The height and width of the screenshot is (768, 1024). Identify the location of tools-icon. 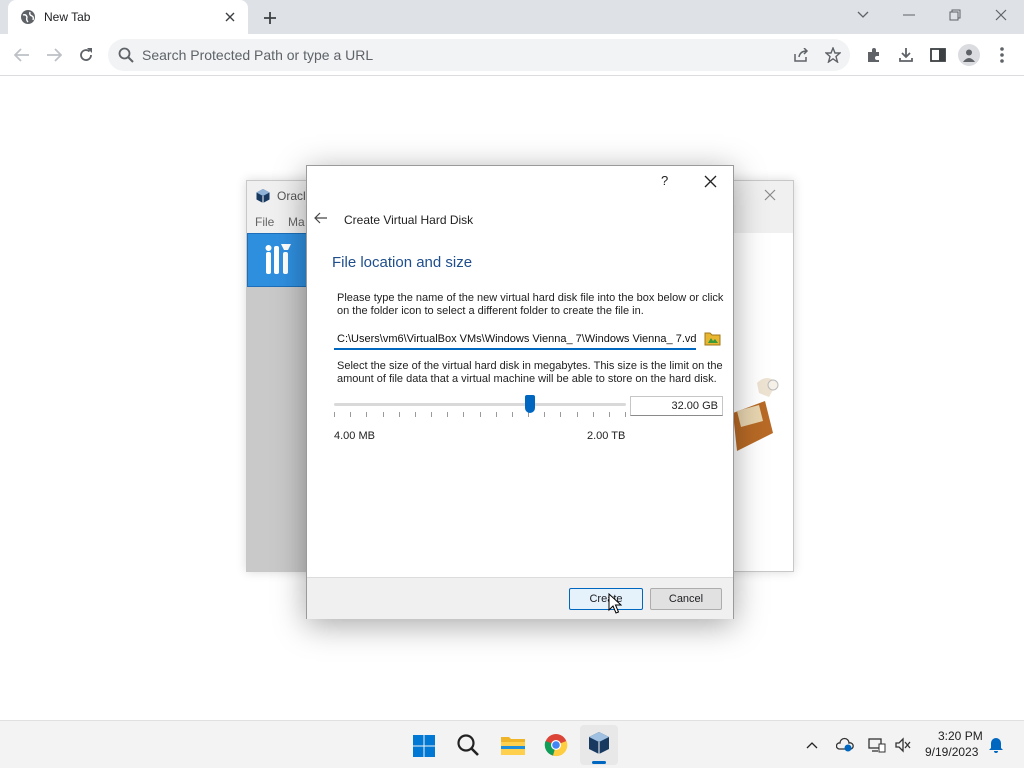
(280, 259).